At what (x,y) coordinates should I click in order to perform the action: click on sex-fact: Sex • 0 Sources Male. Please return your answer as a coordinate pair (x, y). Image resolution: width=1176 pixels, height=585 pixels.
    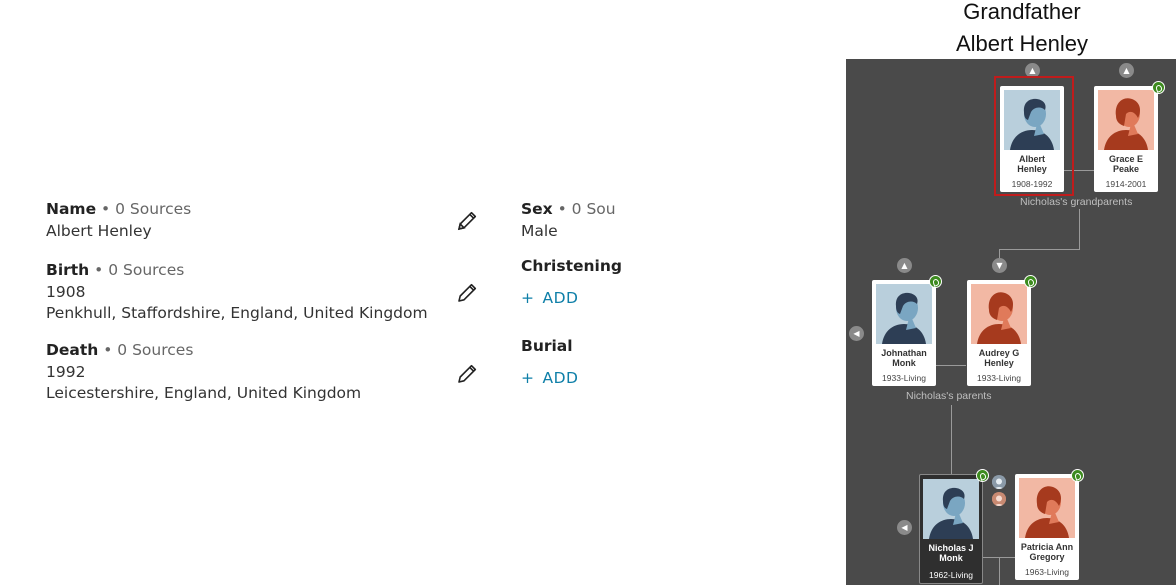
    Looking at the image, I should click on (569, 220).